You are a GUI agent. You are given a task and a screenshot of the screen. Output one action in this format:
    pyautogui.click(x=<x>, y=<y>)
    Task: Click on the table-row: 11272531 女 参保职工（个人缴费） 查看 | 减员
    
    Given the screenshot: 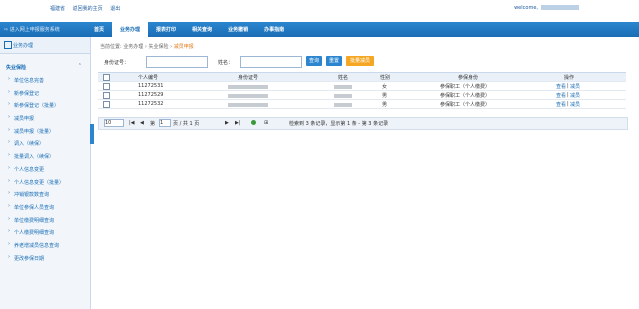 What is the action you would take?
    pyautogui.click(x=362, y=86)
    